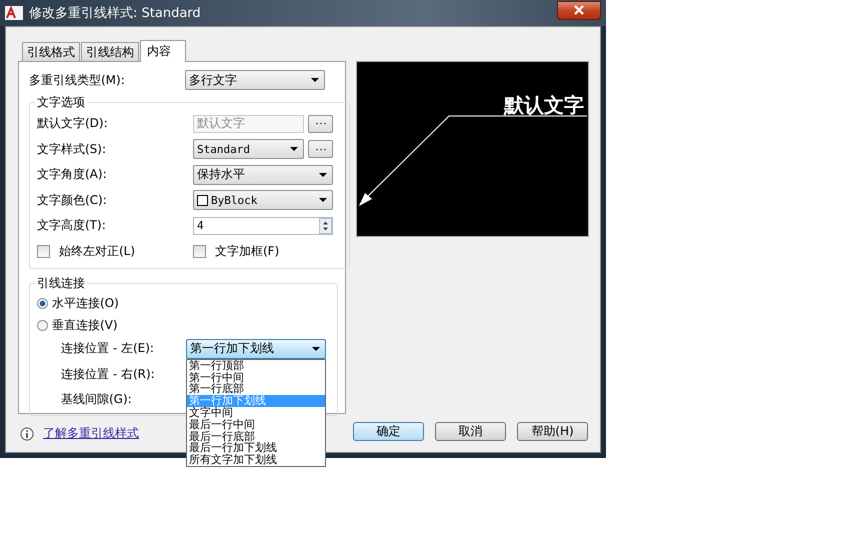  I want to click on radio-label: 水平连接(O), so click(85, 303).